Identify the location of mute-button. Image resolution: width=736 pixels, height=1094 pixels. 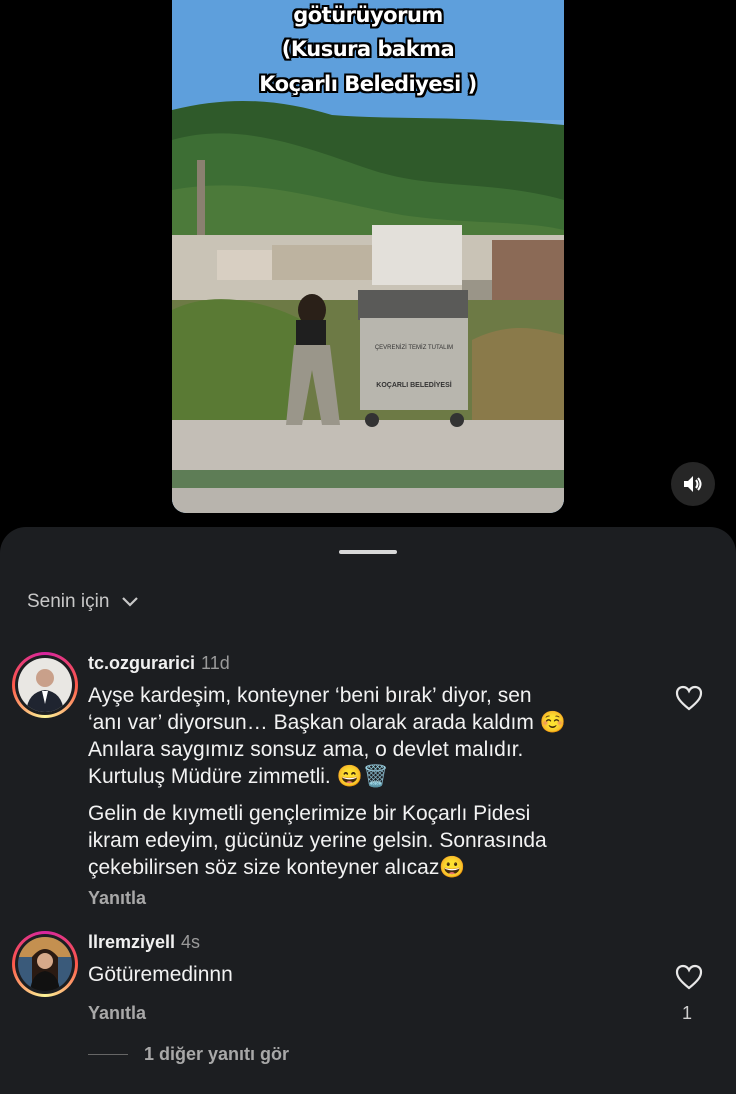
(693, 484).